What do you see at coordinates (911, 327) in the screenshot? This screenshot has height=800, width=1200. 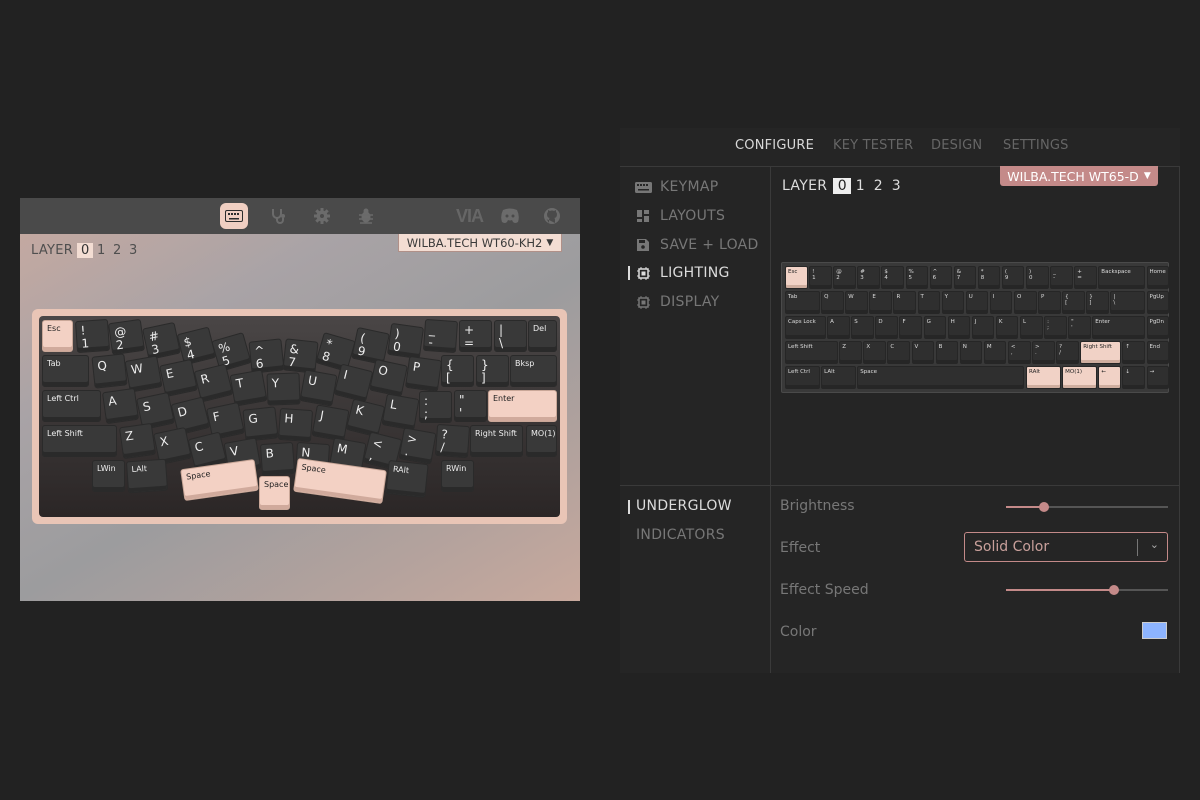 I see `key: F` at bounding box center [911, 327].